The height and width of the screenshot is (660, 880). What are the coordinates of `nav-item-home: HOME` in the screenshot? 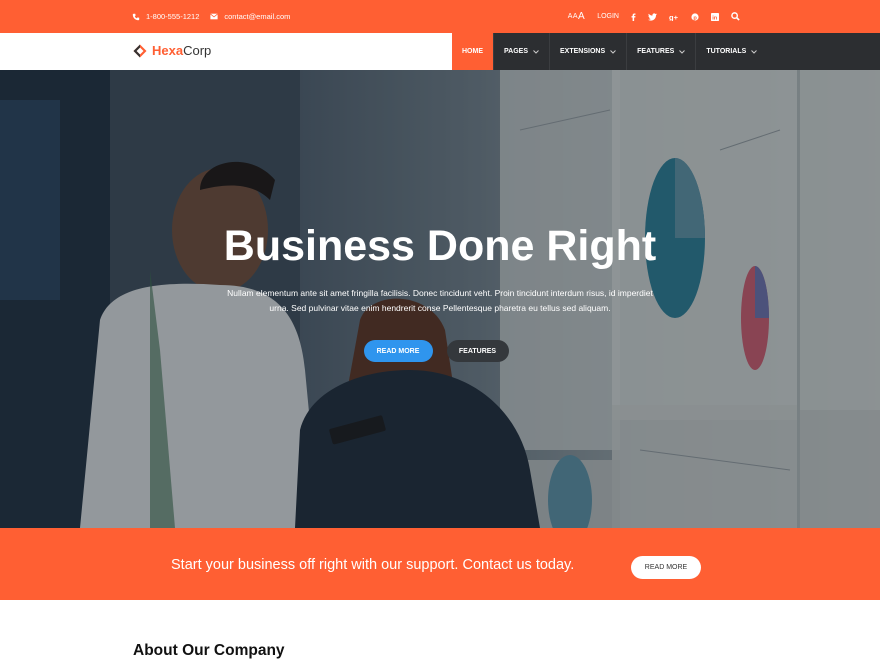 It's located at (473, 51).